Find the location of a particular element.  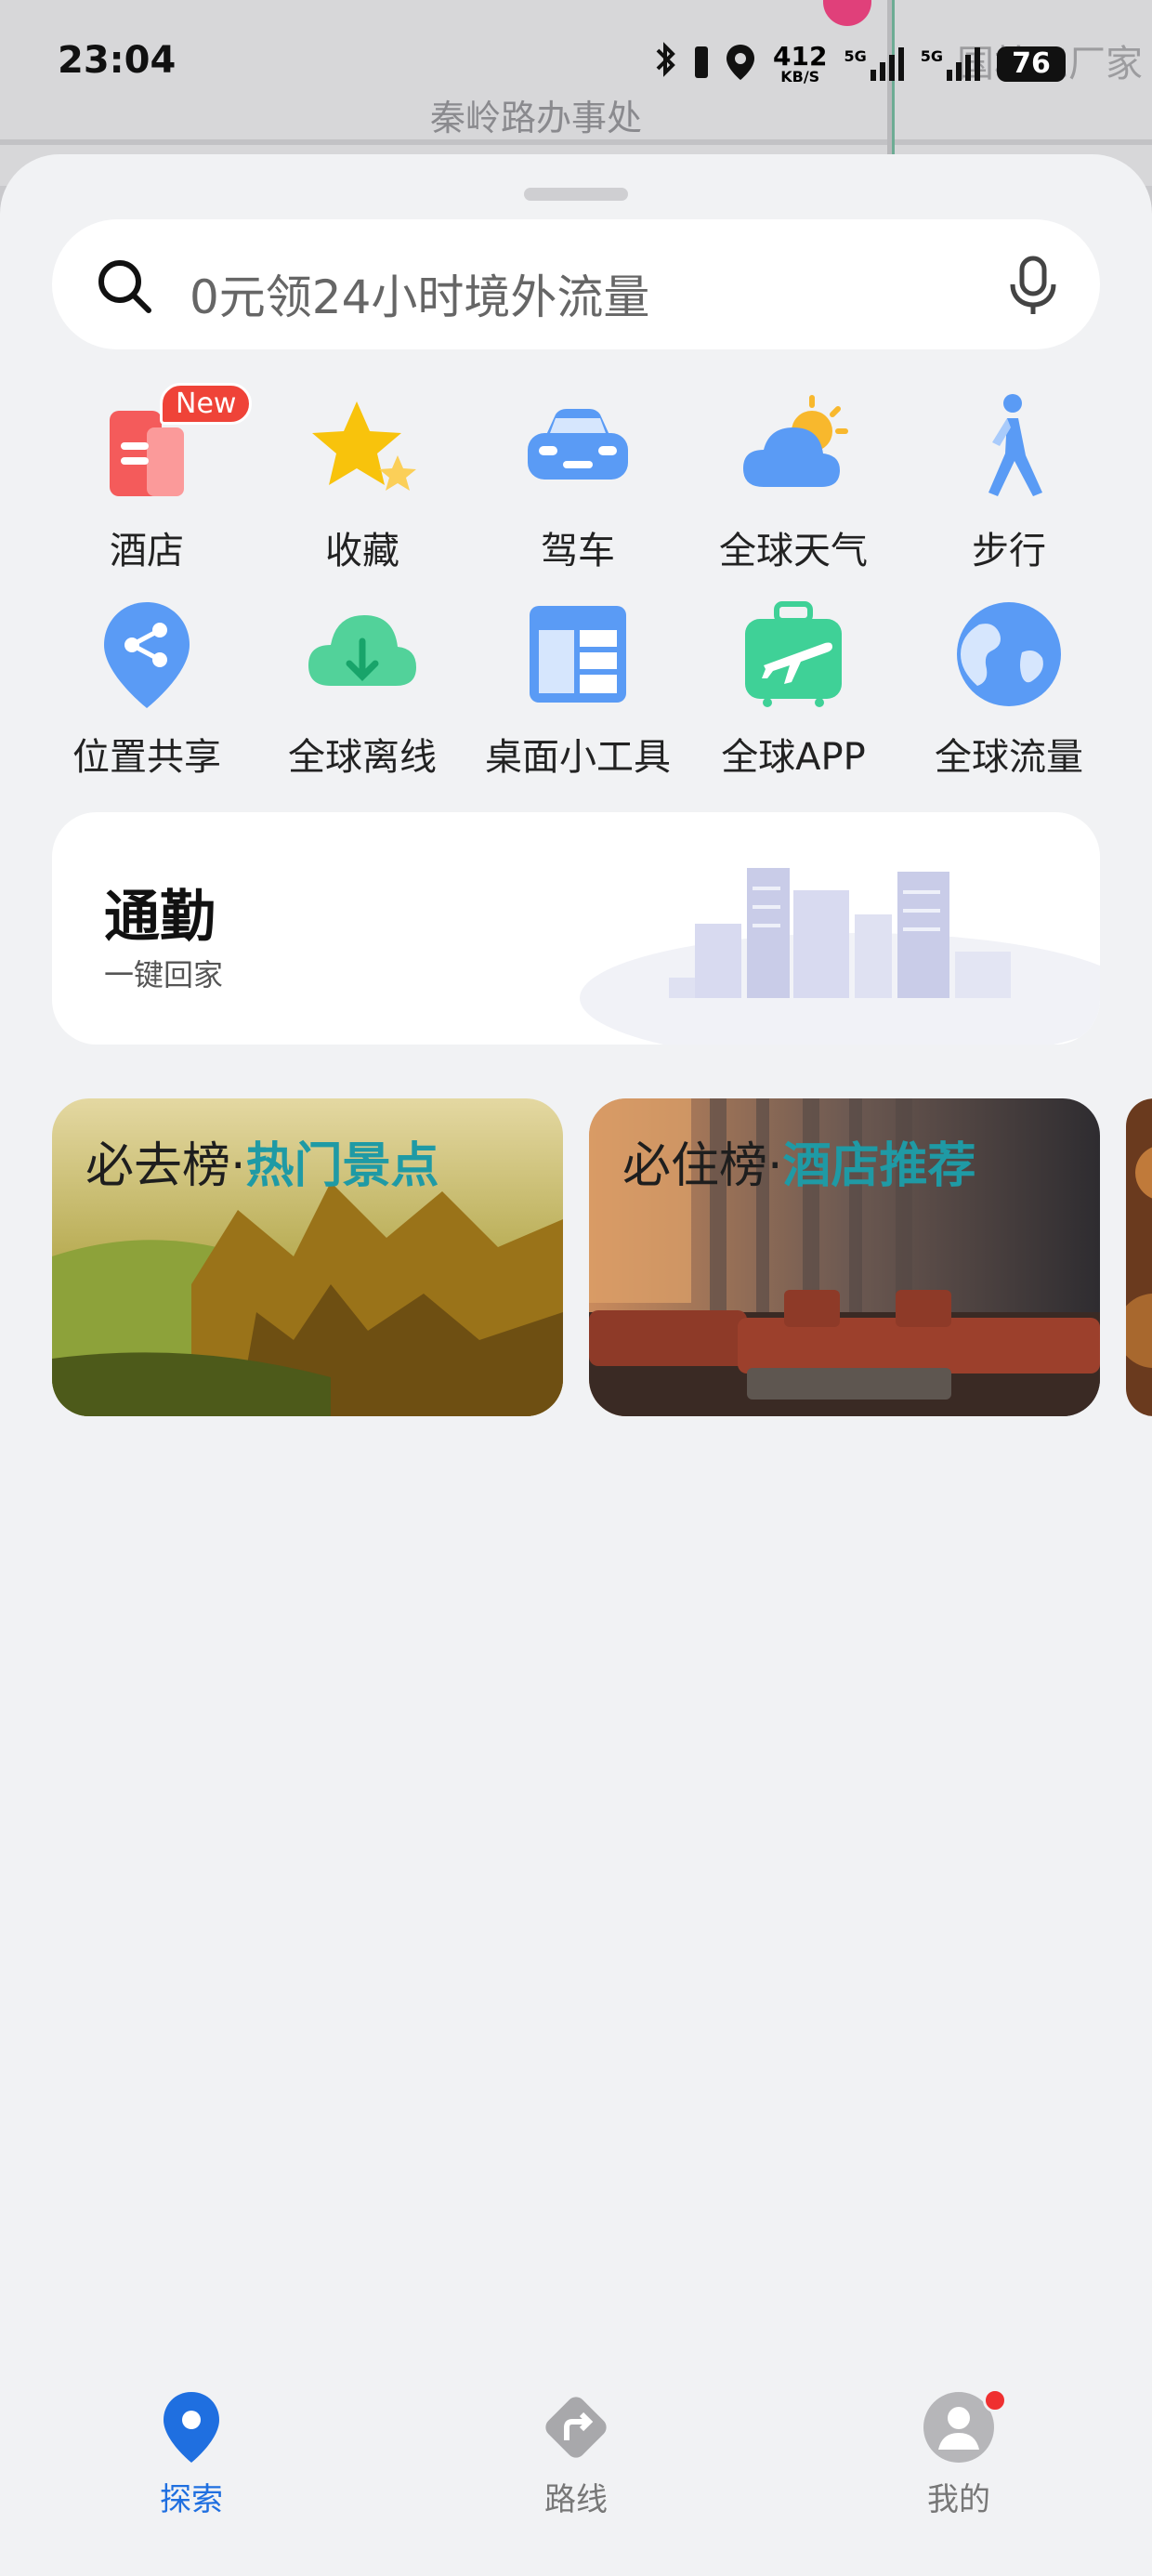

shortcut-label: 收藏 is located at coordinates (362, 551).